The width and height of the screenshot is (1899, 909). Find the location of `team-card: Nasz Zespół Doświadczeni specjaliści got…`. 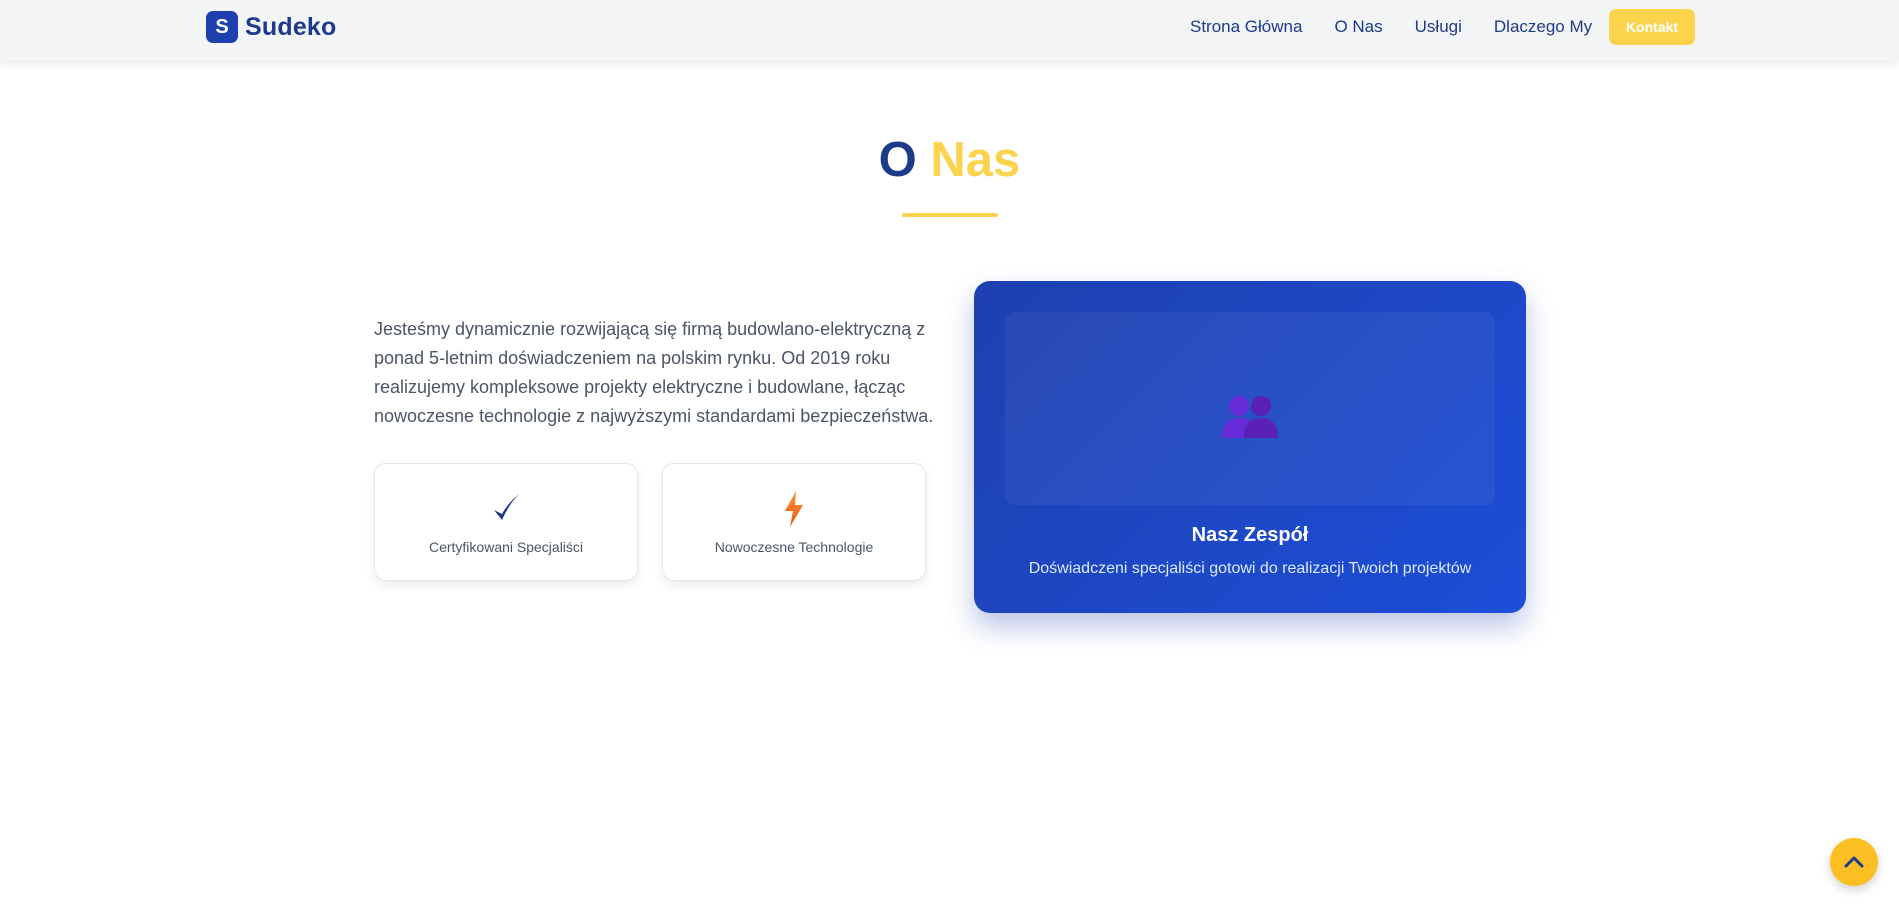

team-card: Nasz Zespół Doświadczeni specjaliści got… is located at coordinates (1250, 447).